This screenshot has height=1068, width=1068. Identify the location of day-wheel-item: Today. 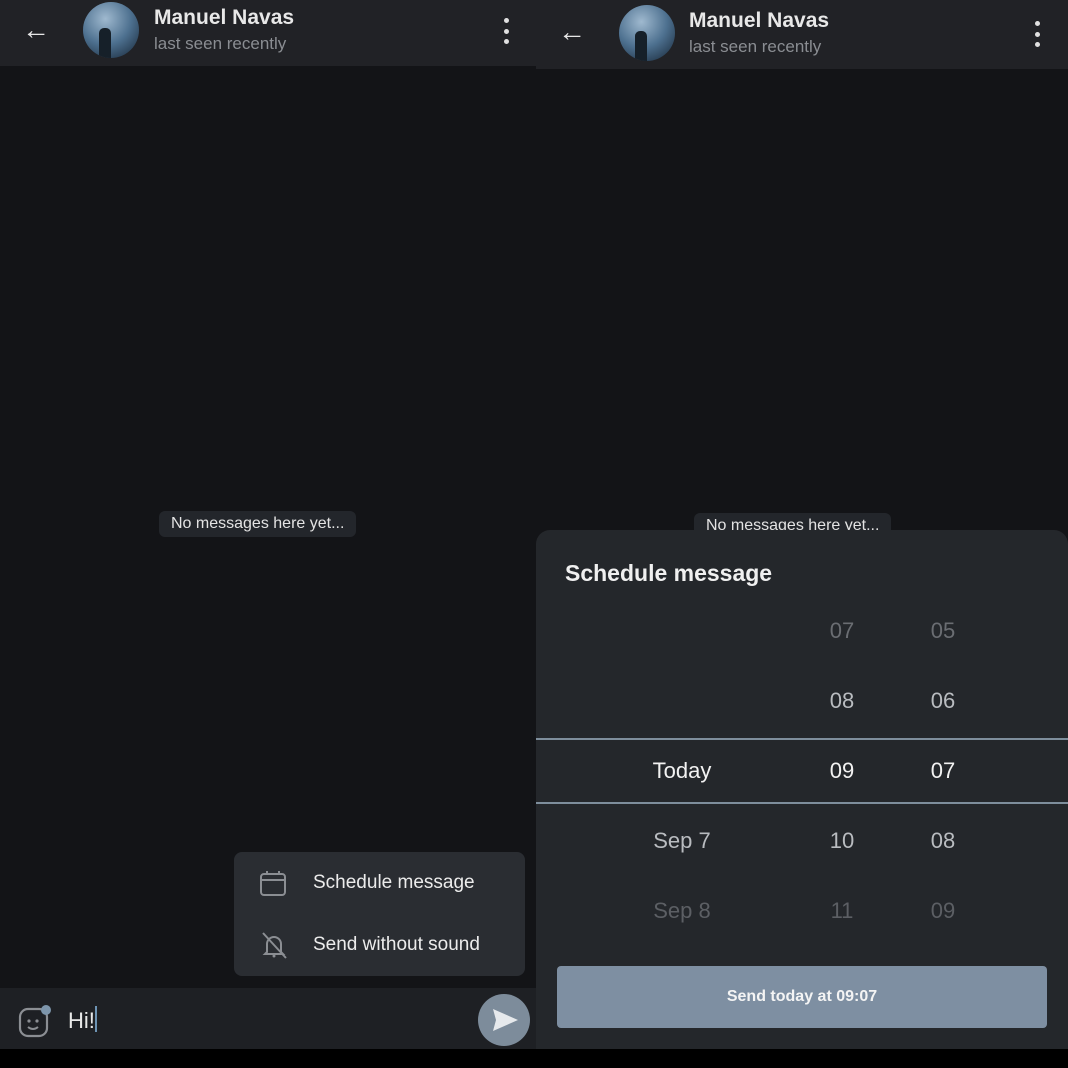
(682, 771).